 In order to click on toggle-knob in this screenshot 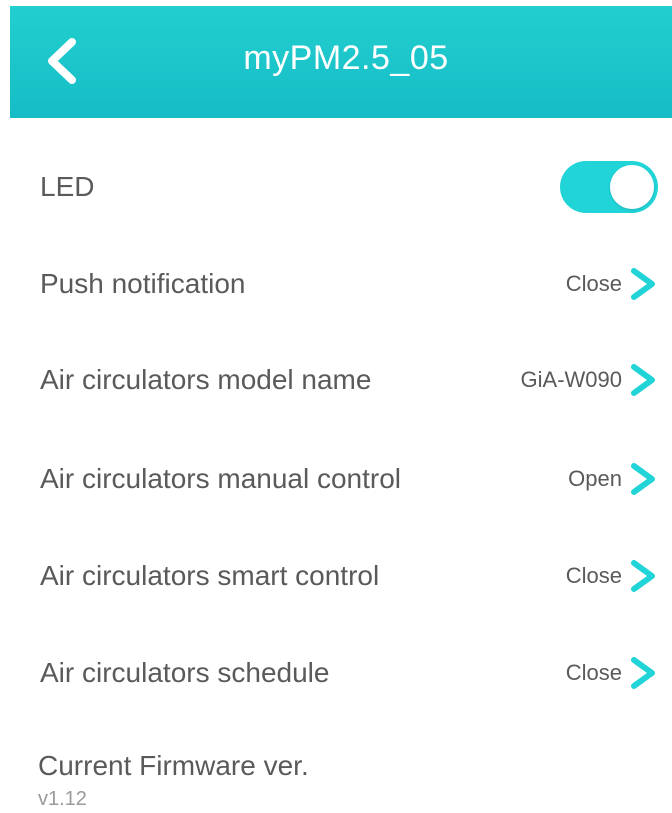, I will do `click(632, 187)`.